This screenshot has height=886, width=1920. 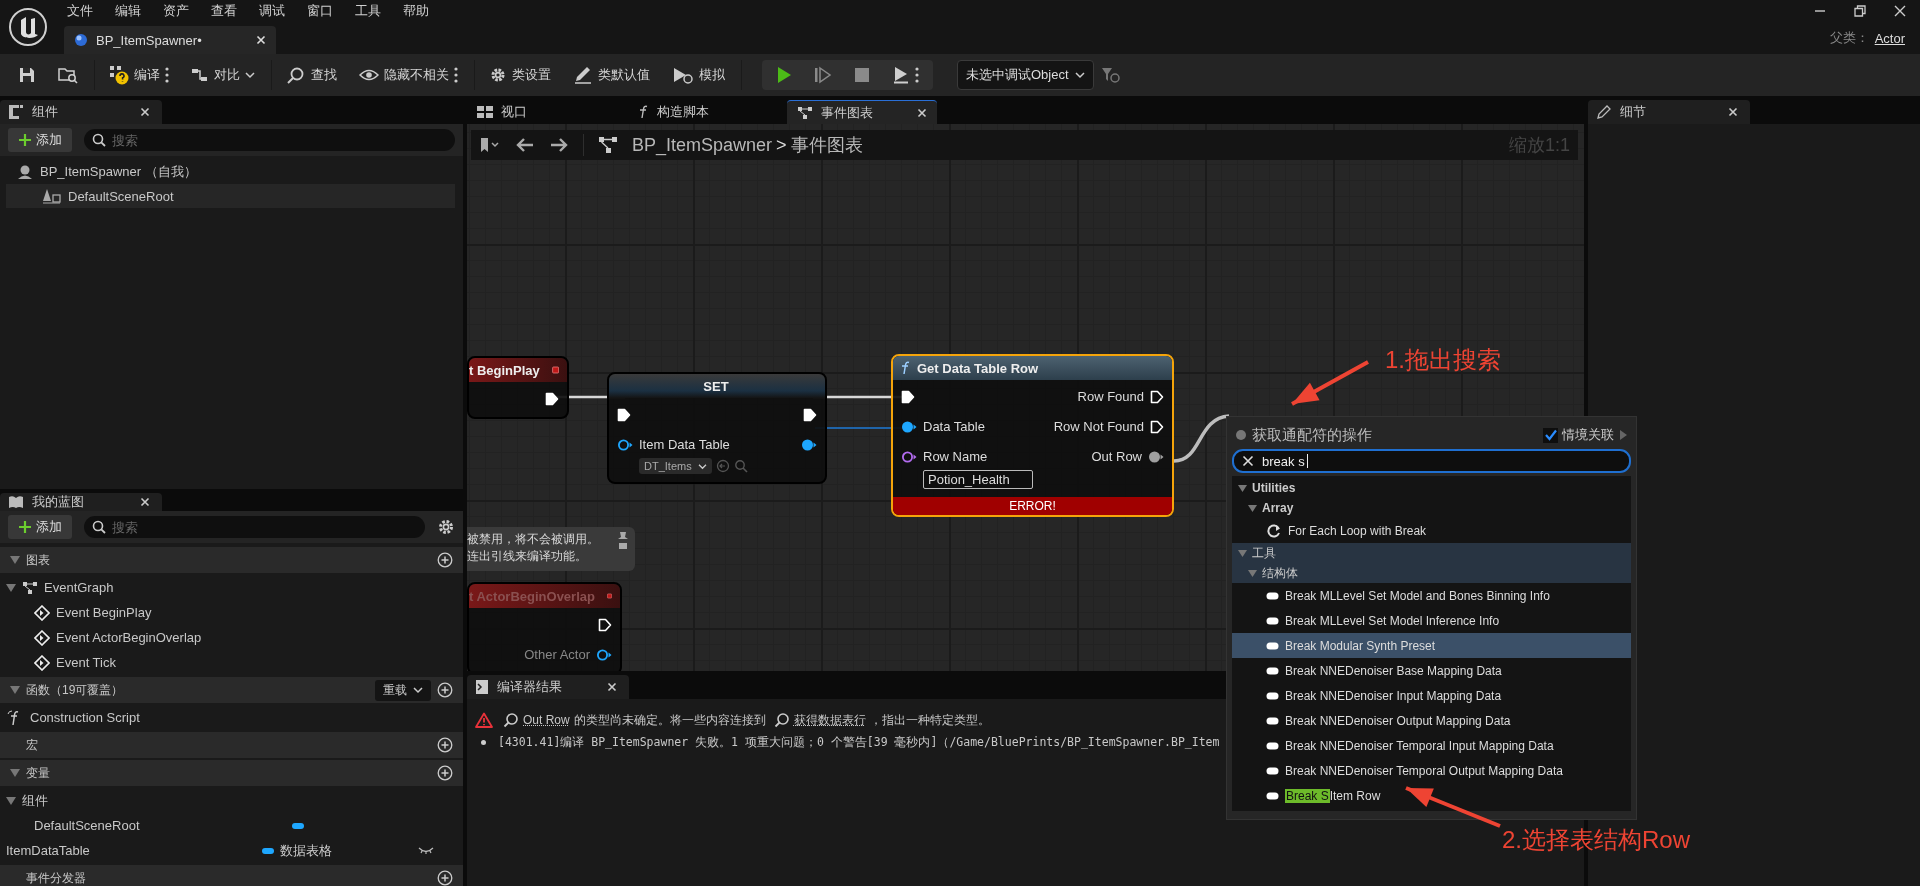 What do you see at coordinates (80, 11) in the screenshot?
I see `menu-item: 文件` at bounding box center [80, 11].